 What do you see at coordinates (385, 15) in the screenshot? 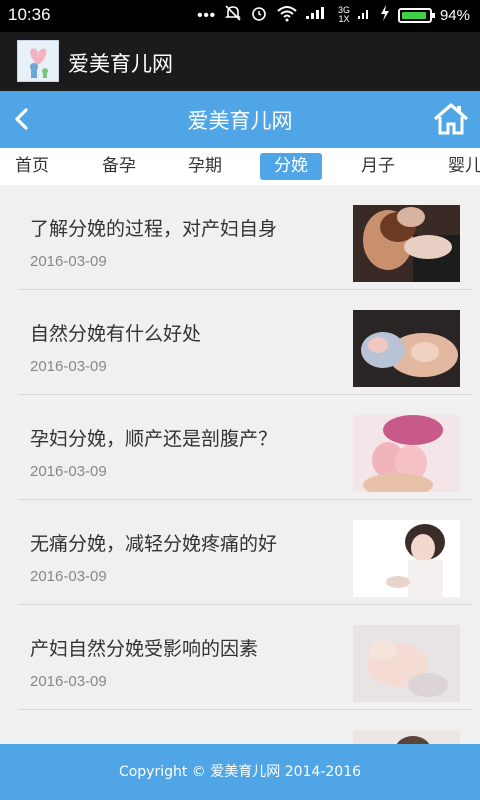
I see `charging-icon` at bounding box center [385, 15].